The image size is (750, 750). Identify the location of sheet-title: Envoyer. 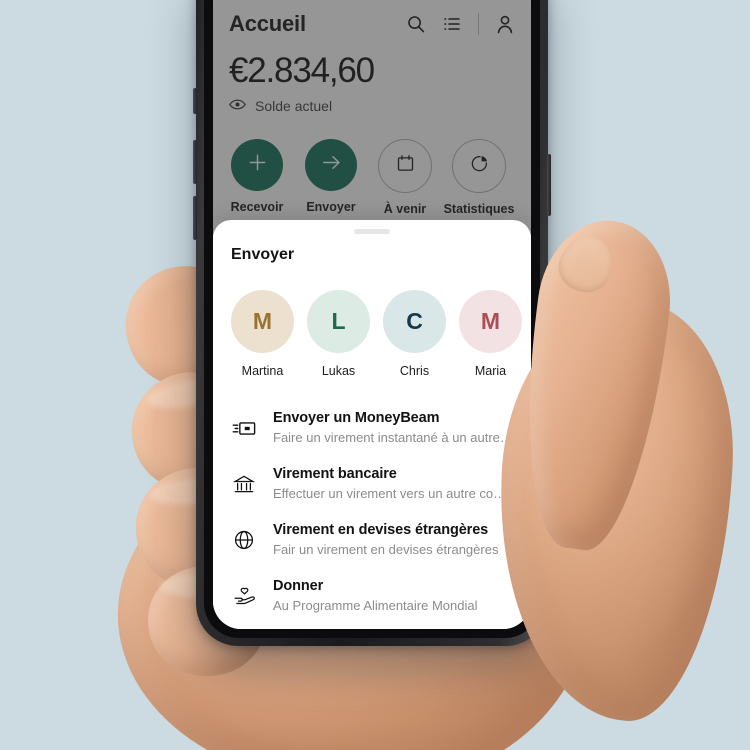
(263, 254).